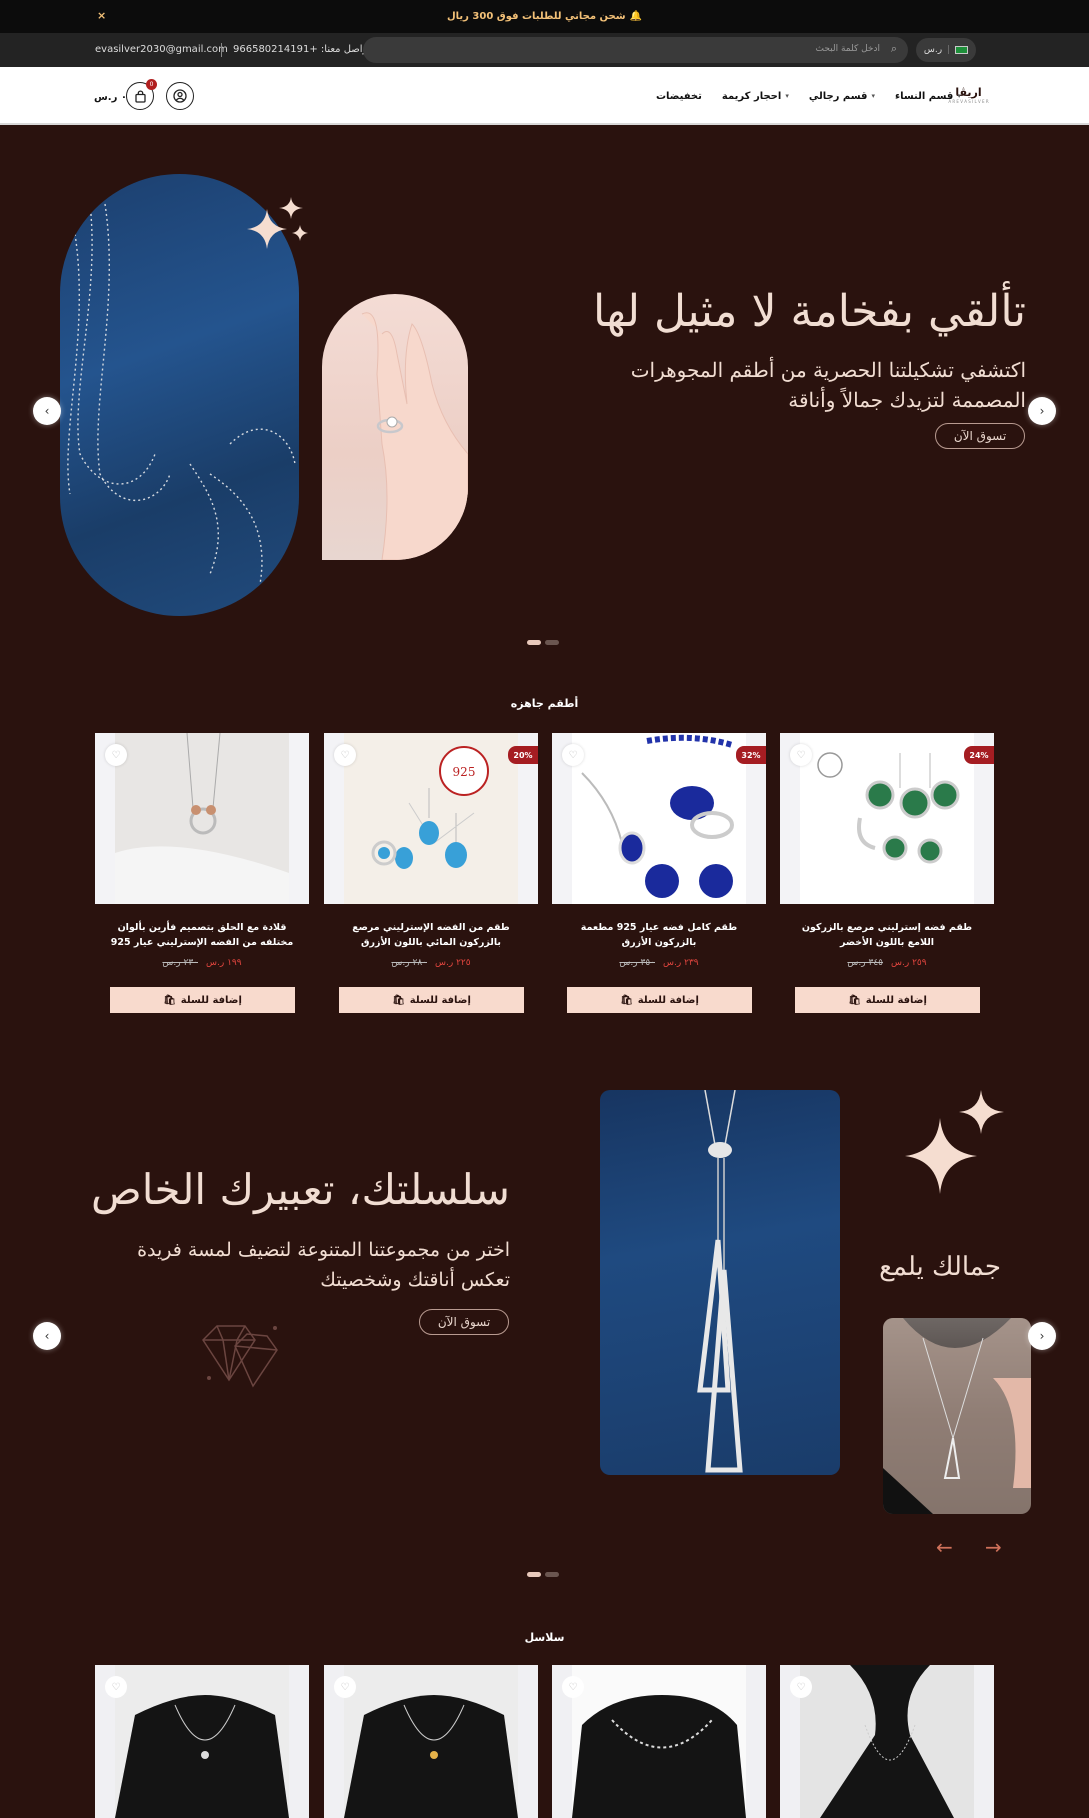 The height and width of the screenshot is (1818, 1089). I want to click on product-price: ٢٥٩ ر.س, so click(909, 963).